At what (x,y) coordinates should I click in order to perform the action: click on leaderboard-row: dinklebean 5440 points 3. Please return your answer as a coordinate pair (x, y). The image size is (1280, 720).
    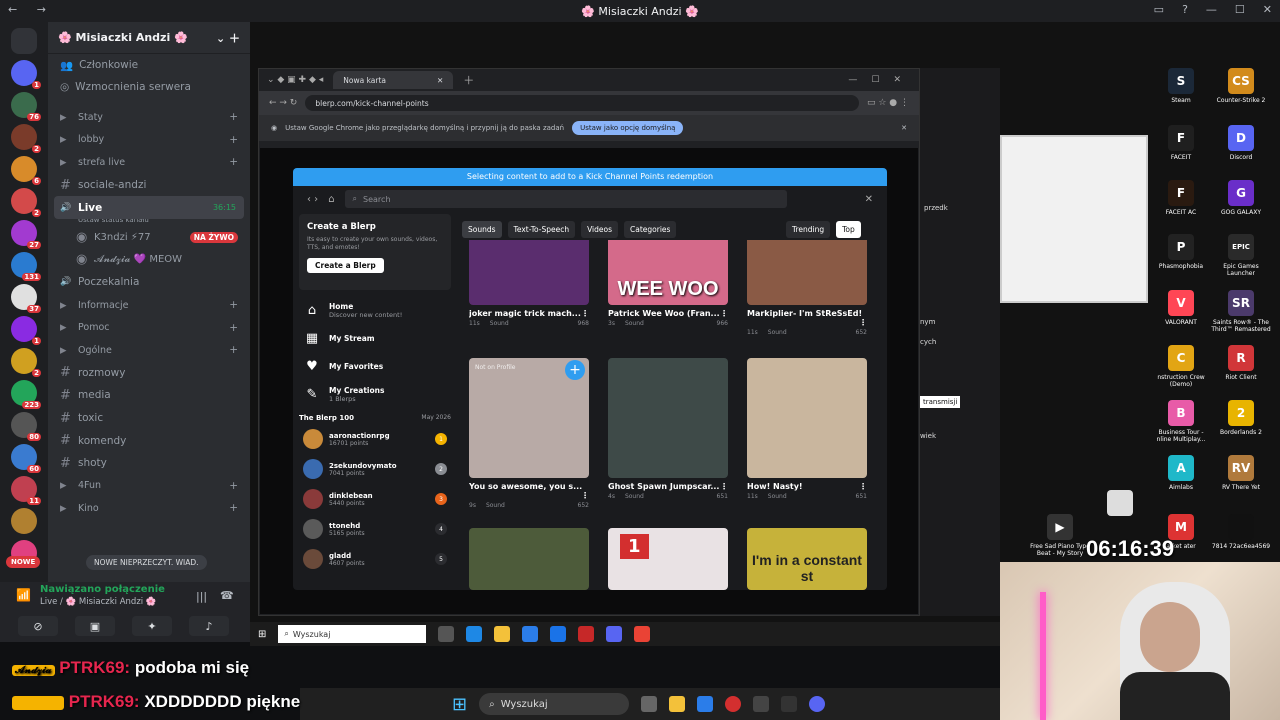
    Looking at the image, I should click on (375, 499).